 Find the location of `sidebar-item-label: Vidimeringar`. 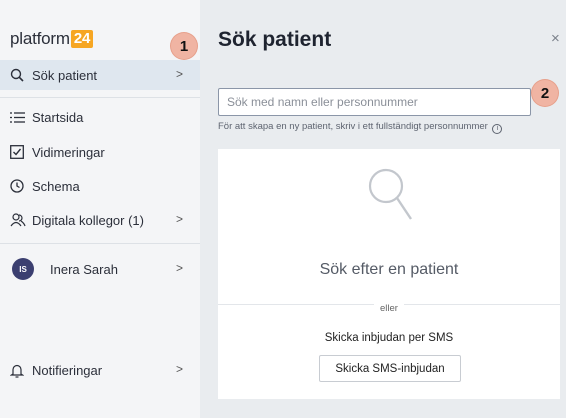

sidebar-item-label: Vidimeringar is located at coordinates (68, 152).